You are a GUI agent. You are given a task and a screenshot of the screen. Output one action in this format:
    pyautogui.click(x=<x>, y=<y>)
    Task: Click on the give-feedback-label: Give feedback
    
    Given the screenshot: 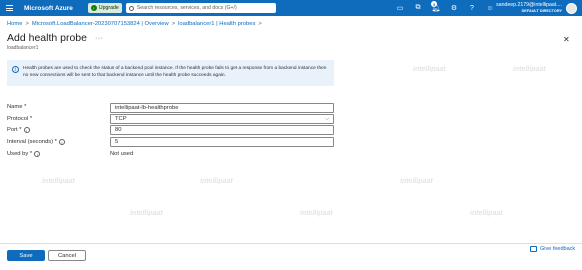 What is the action you would take?
    pyautogui.click(x=558, y=249)
    